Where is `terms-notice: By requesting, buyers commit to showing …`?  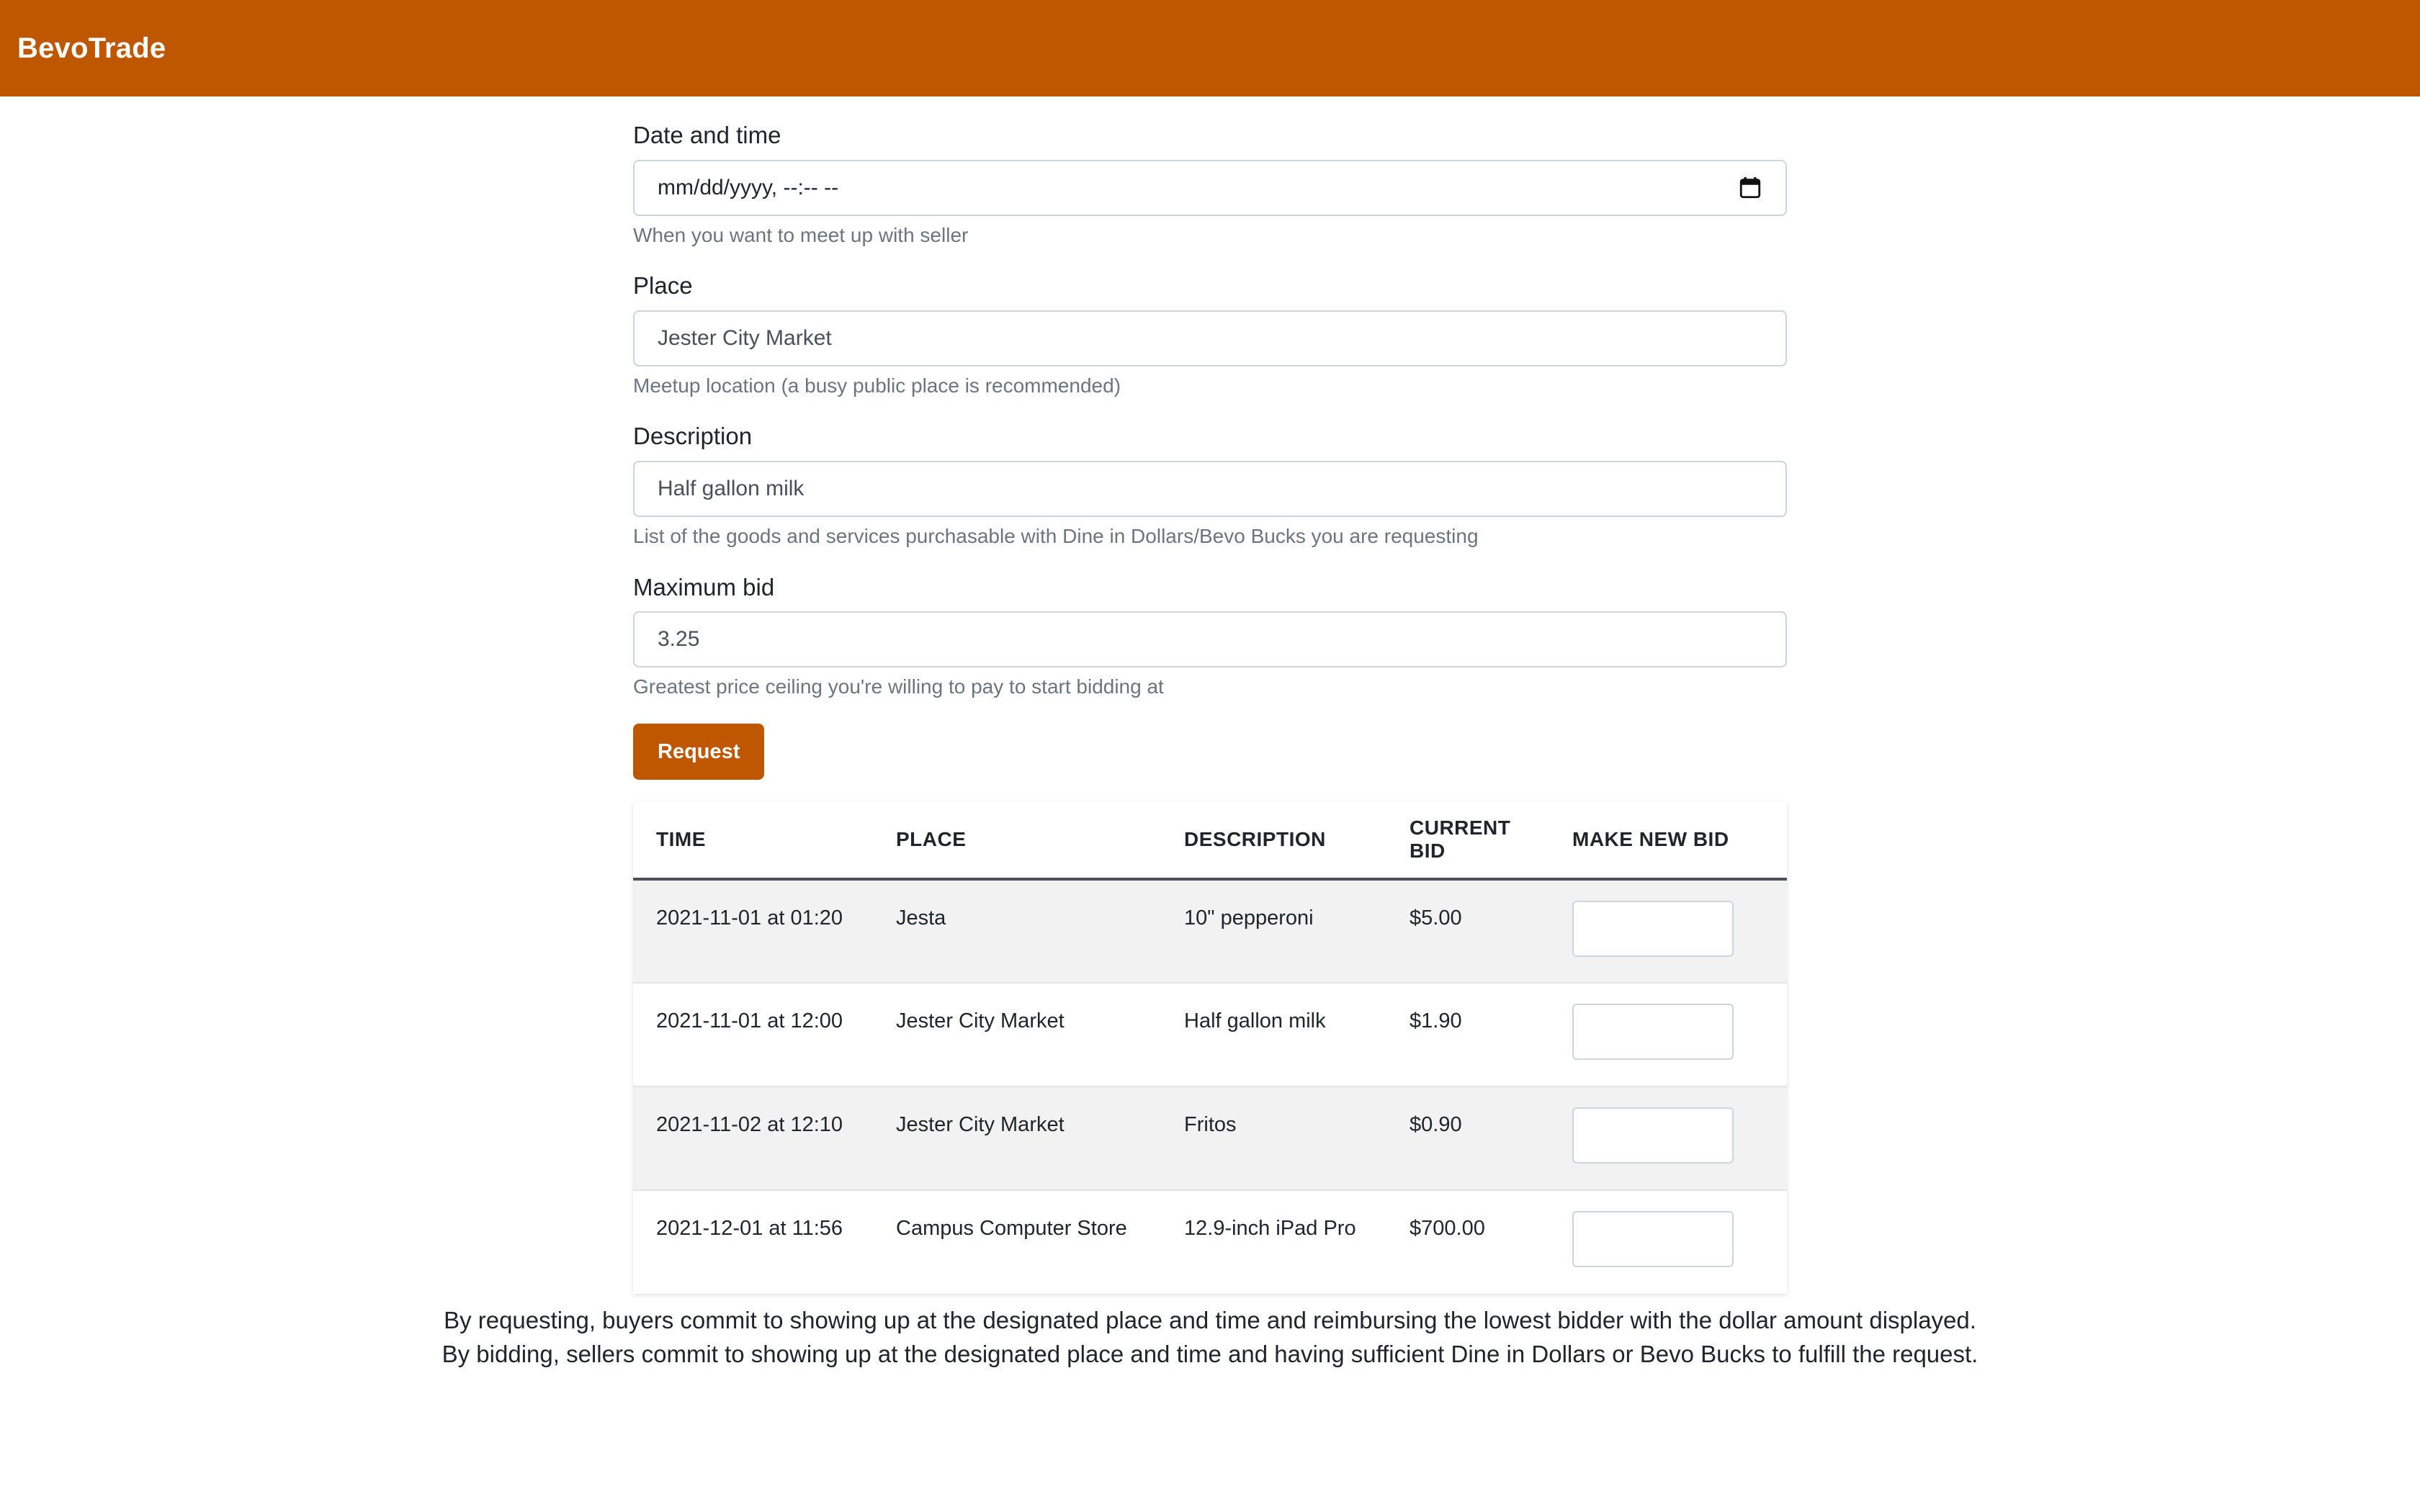 terms-notice: By requesting, buyers commit to showing … is located at coordinates (1210, 1337).